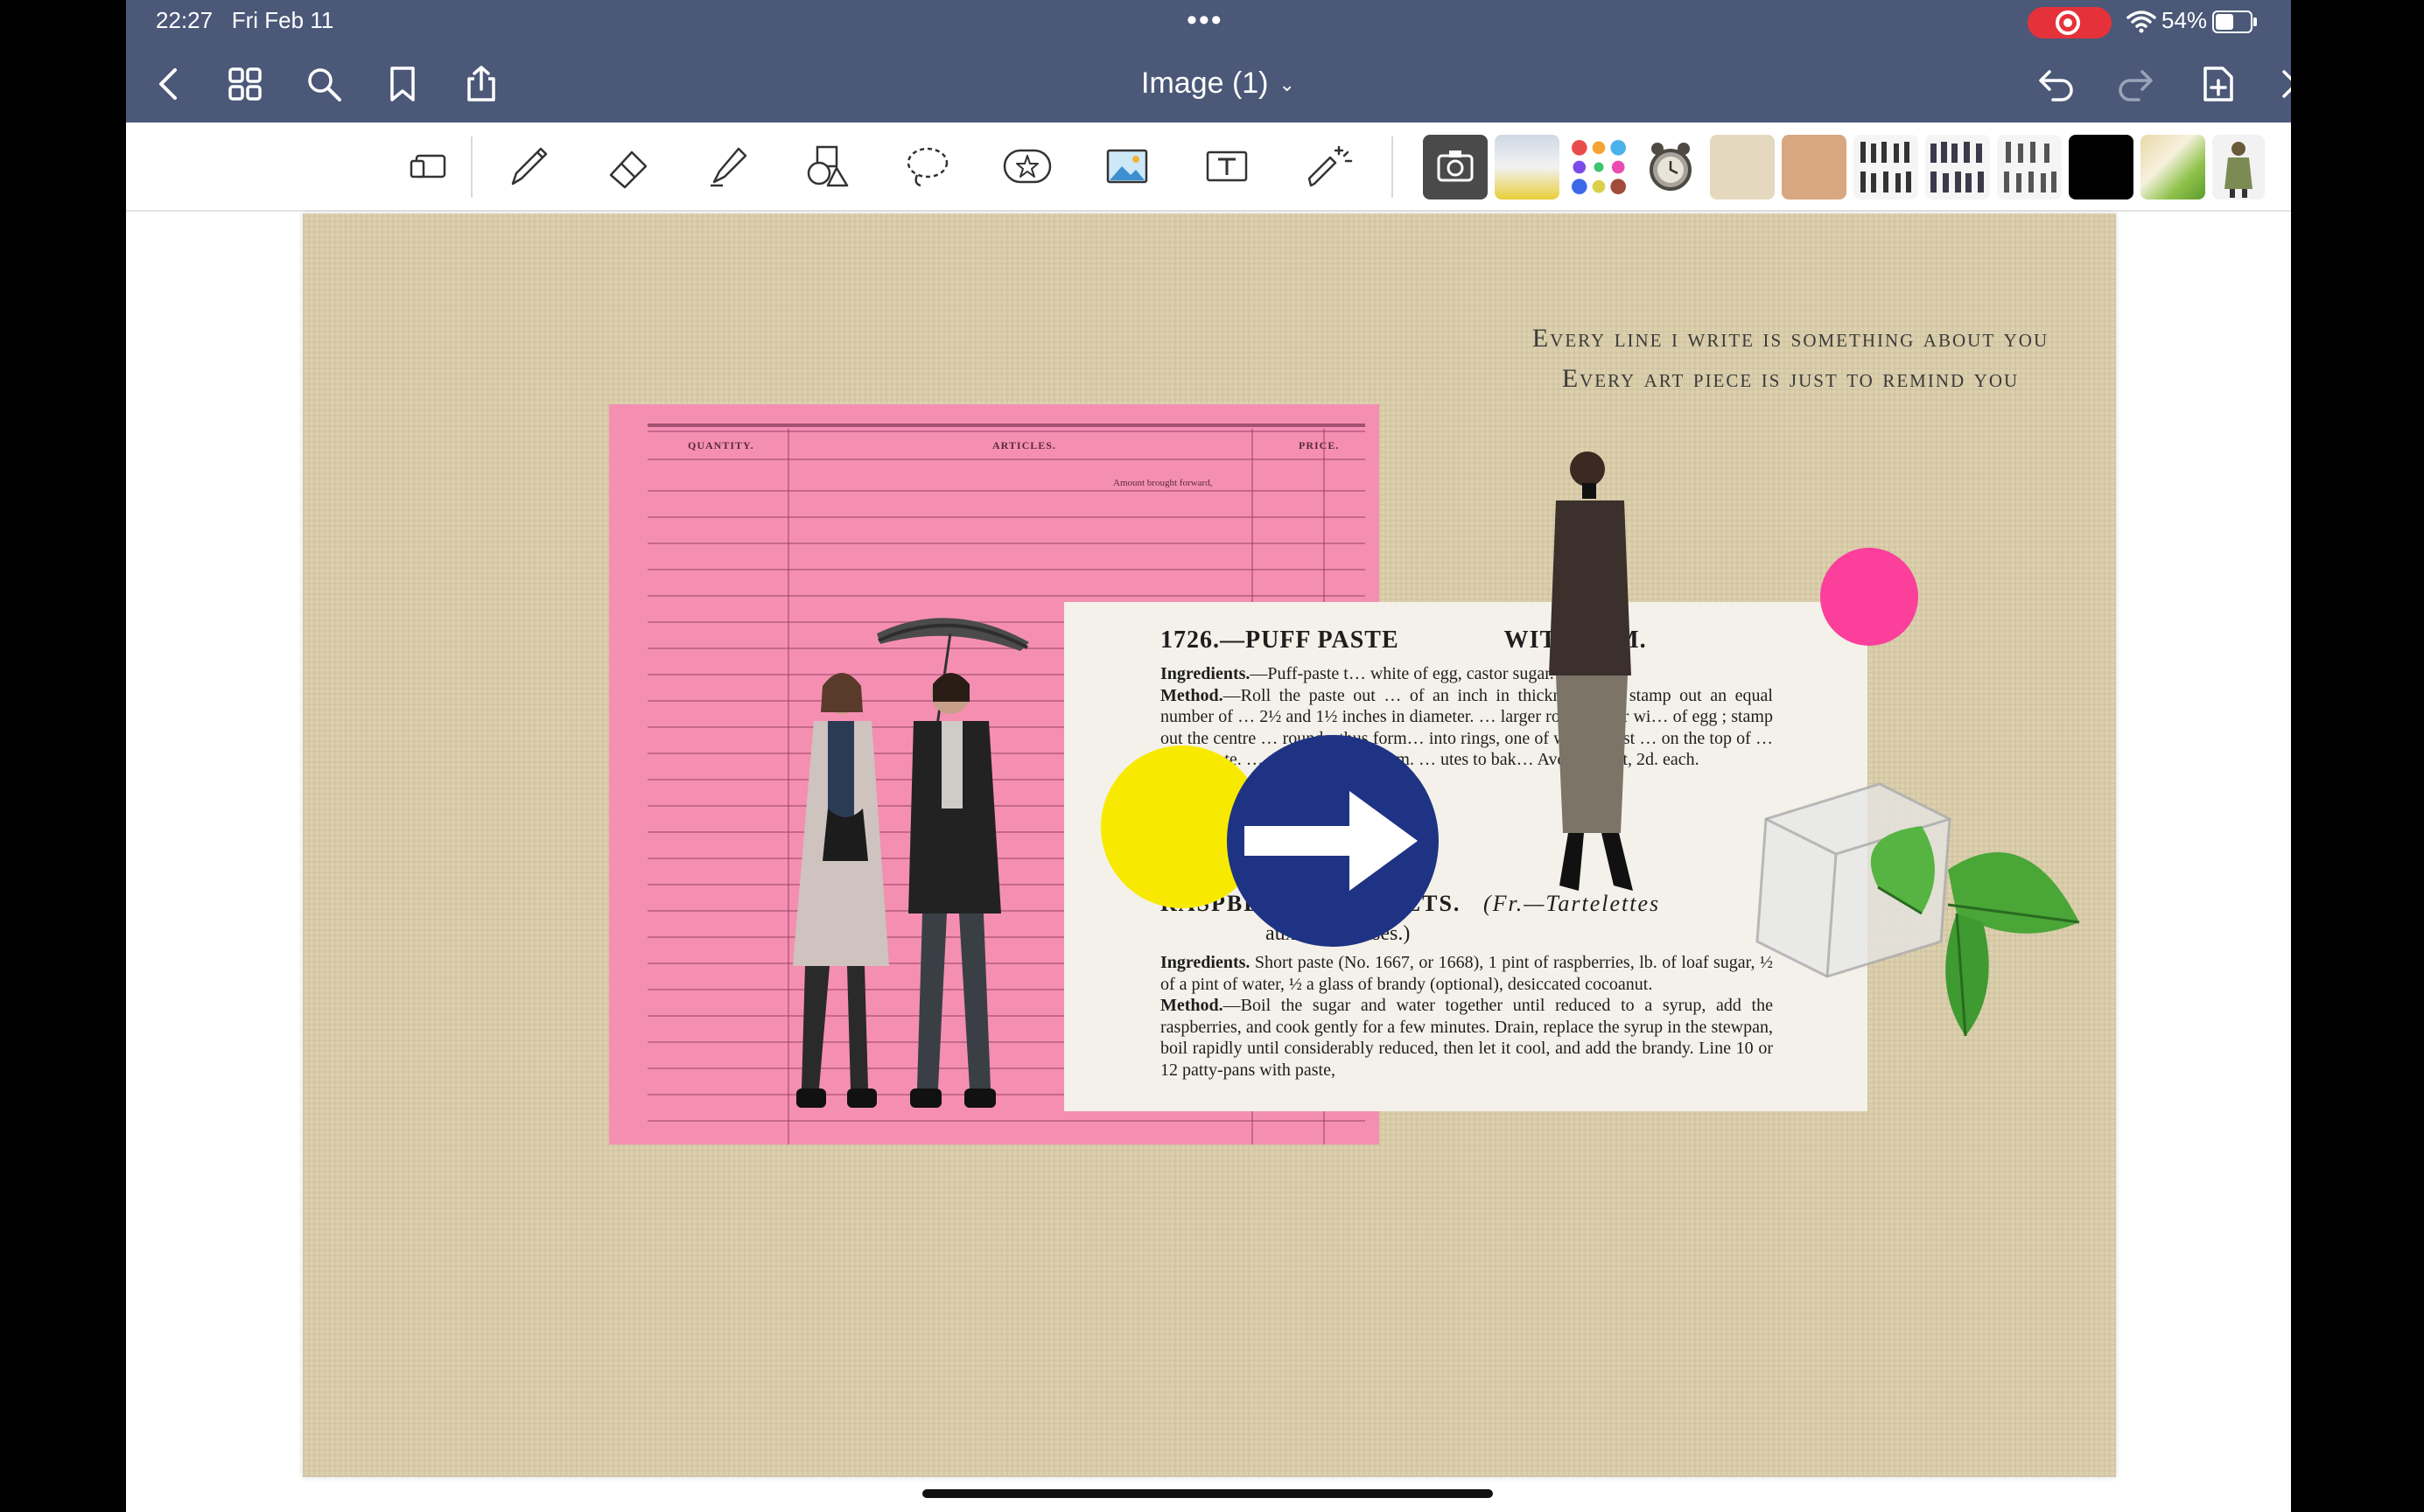 The image size is (2424, 1512). Describe the element at coordinates (1327, 166) in the screenshot. I see `laser-pointer-icon` at that location.